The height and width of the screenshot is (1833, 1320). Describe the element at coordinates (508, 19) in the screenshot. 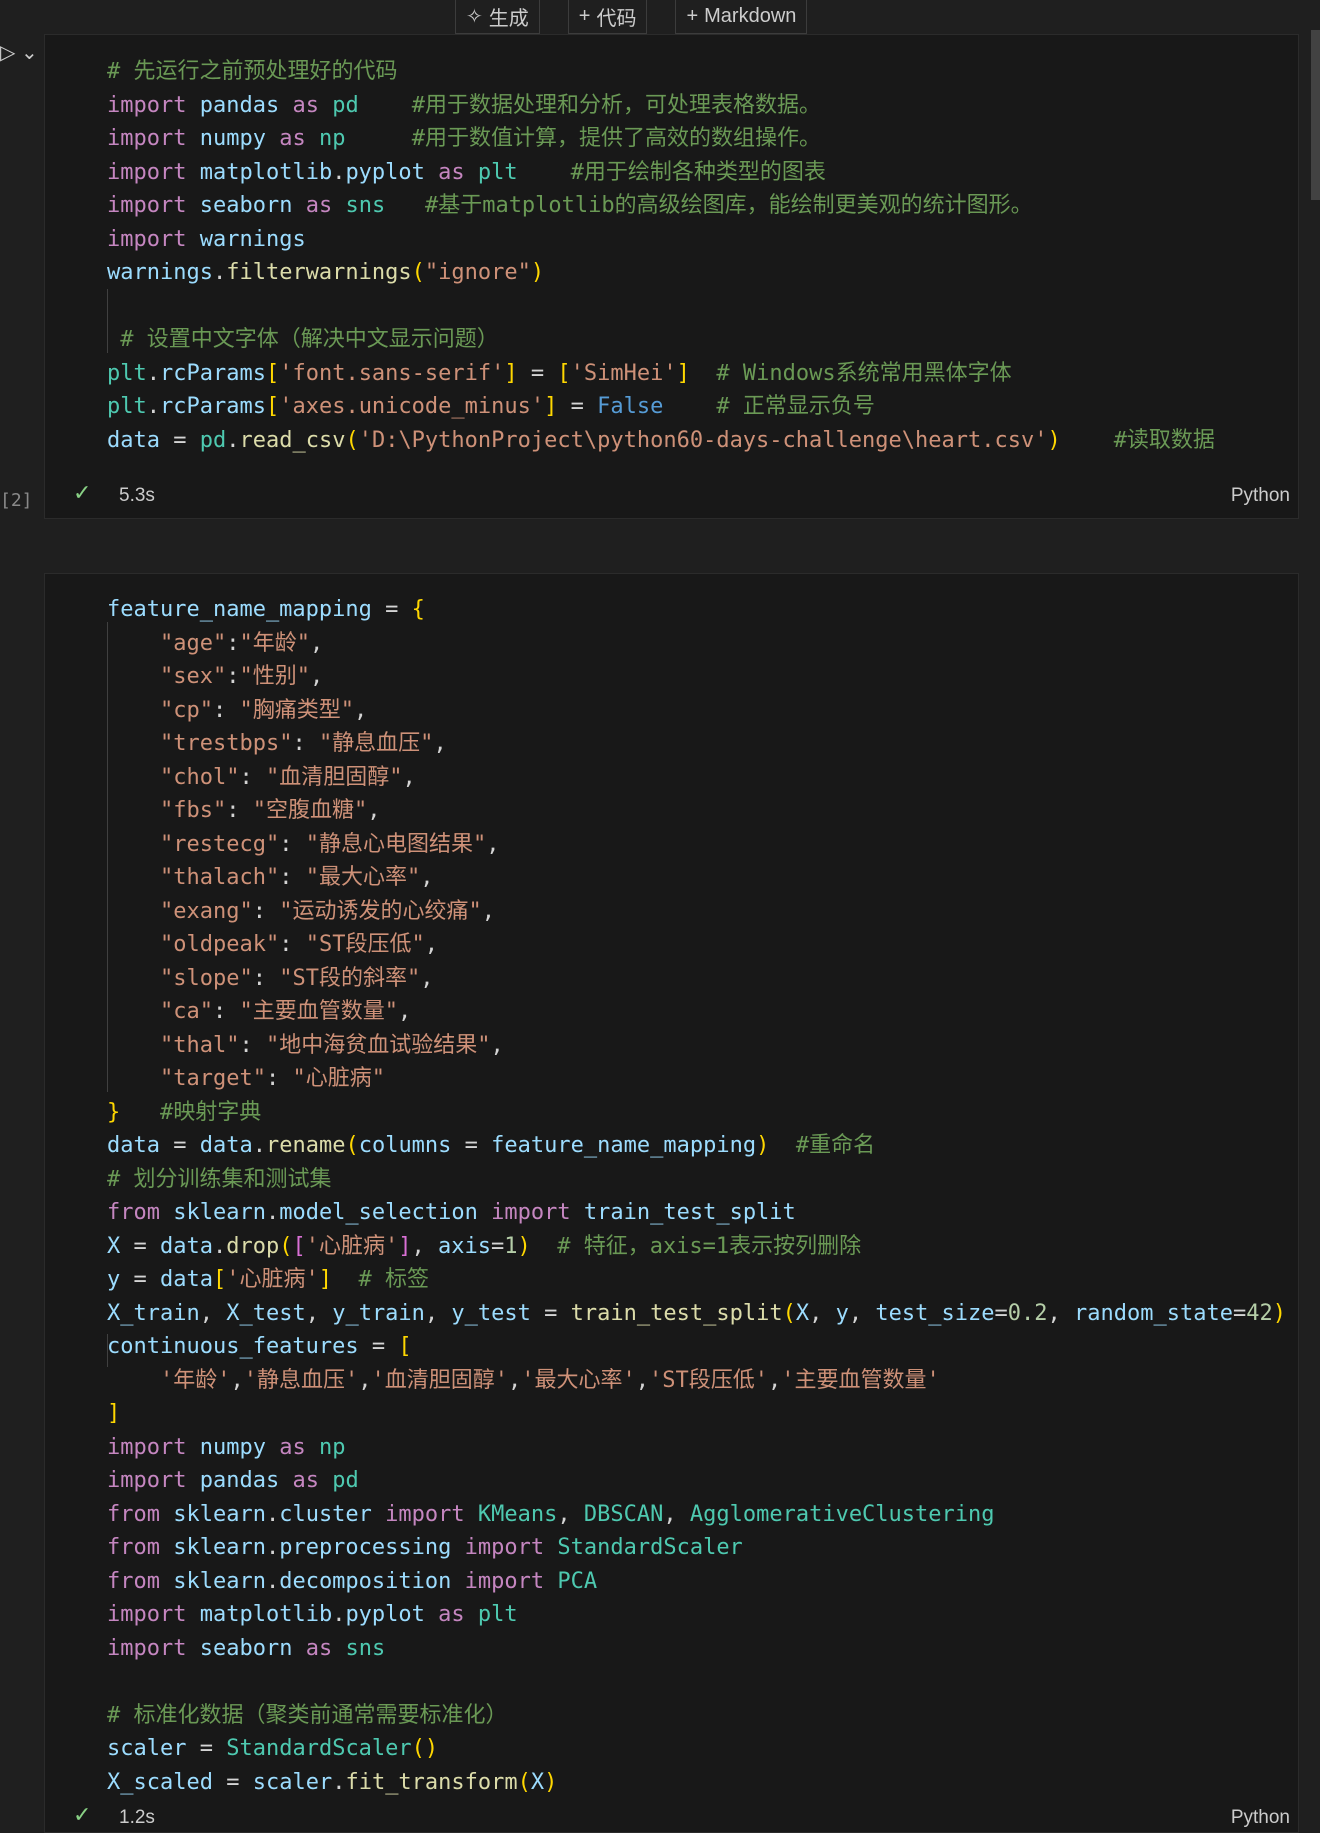

I see `generate-label: 生成` at that location.